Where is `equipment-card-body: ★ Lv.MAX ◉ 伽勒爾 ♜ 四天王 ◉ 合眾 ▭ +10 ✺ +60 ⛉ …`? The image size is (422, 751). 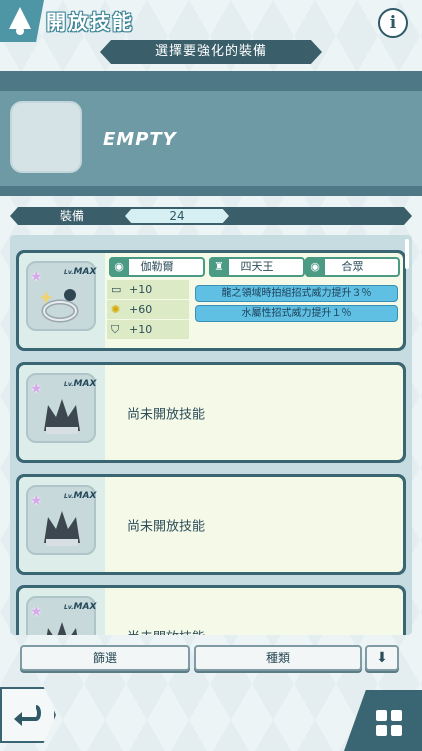 equipment-card-body: ★ Lv.MAX ◉ 伽勒爾 ♜ 四天王 ◉ 合眾 ▭ +10 ✺ +60 ⛉ … is located at coordinates (211, 300).